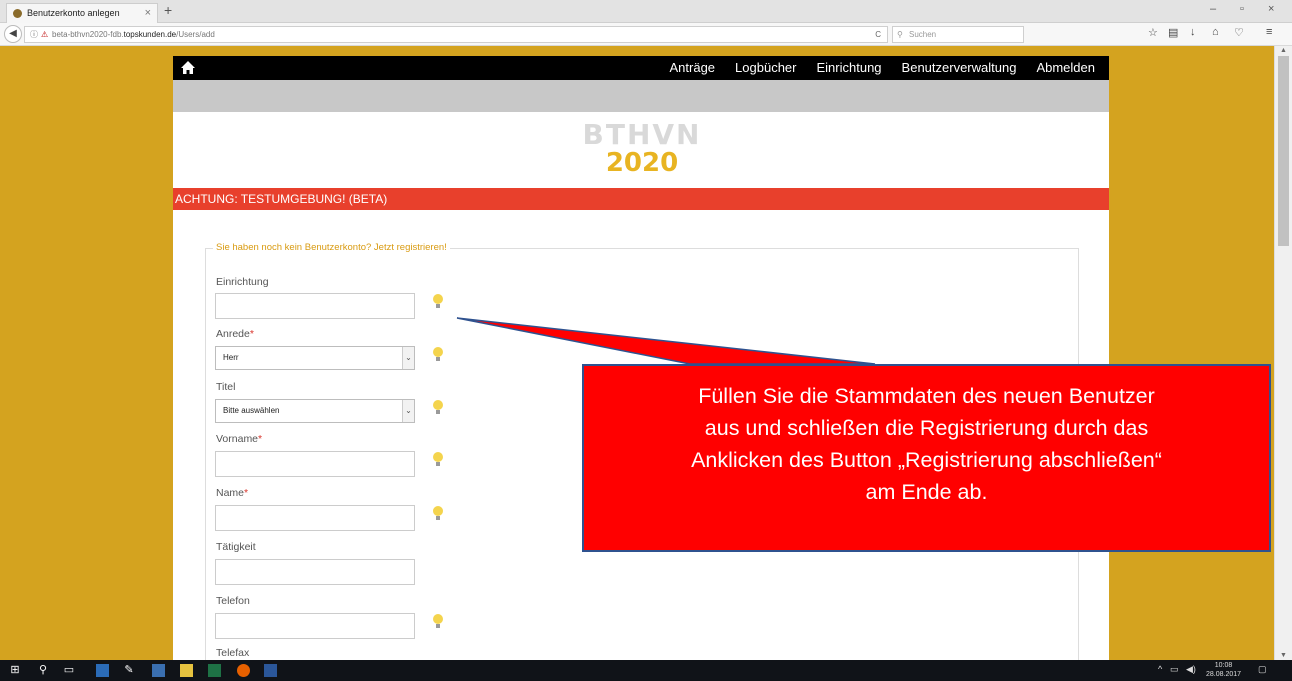  Describe the element at coordinates (1213, 9) in the screenshot. I see `minimize-icon: –` at that location.